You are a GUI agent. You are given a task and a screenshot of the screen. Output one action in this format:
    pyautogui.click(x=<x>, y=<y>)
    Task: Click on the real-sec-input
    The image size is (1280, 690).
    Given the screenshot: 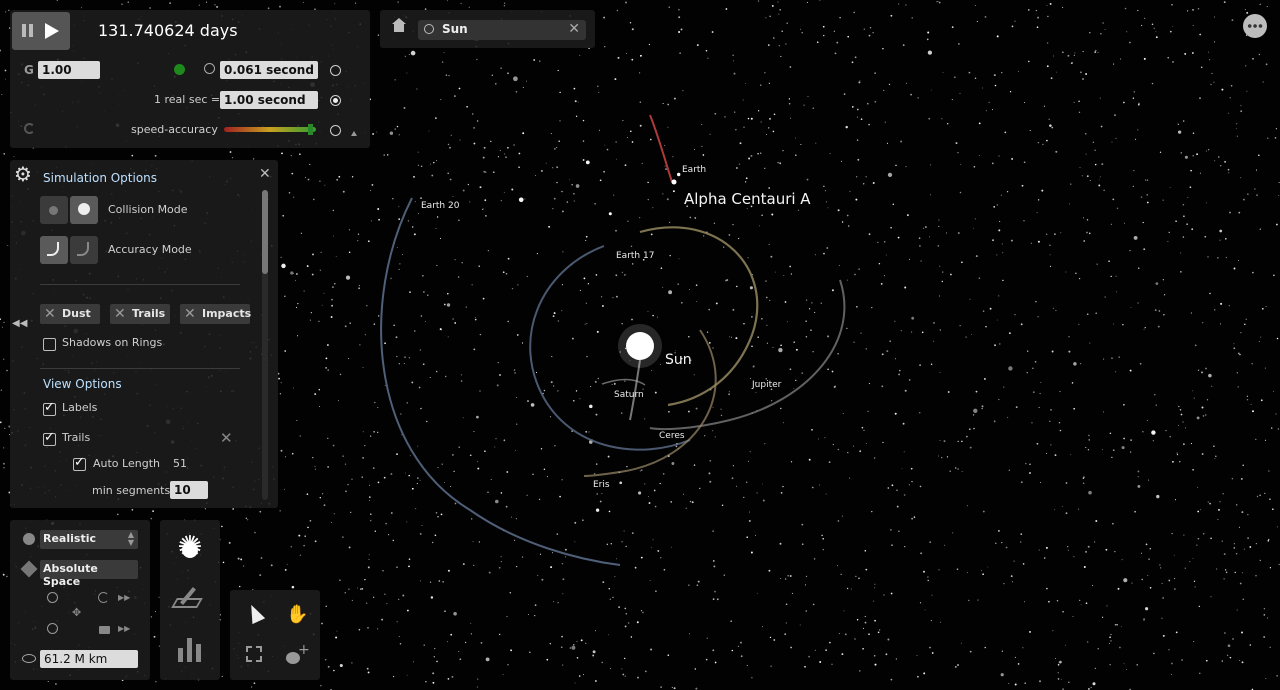 What is the action you would take?
    pyautogui.click(x=269, y=100)
    